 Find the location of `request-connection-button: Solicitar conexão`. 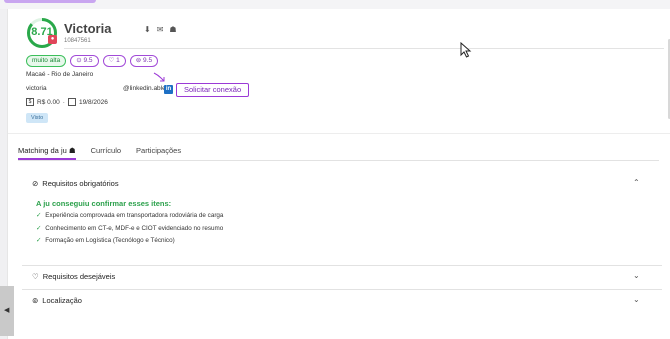

request-connection-button: Solicitar conexão is located at coordinates (213, 90).